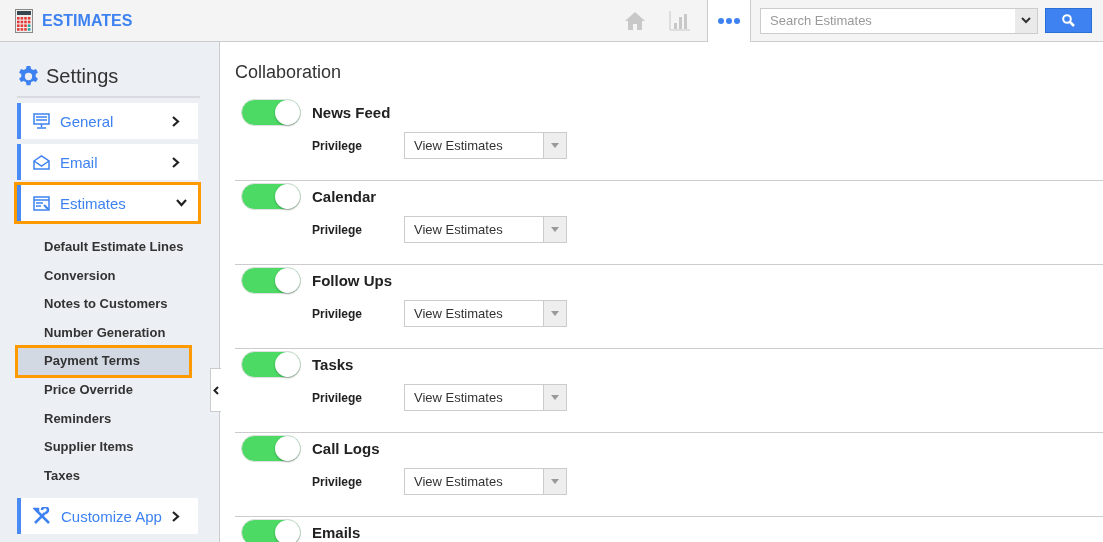 This screenshot has width=1103, height=542. Describe the element at coordinates (289, 72) in the screenshot. I see `section-title: Collaboration` at that location.